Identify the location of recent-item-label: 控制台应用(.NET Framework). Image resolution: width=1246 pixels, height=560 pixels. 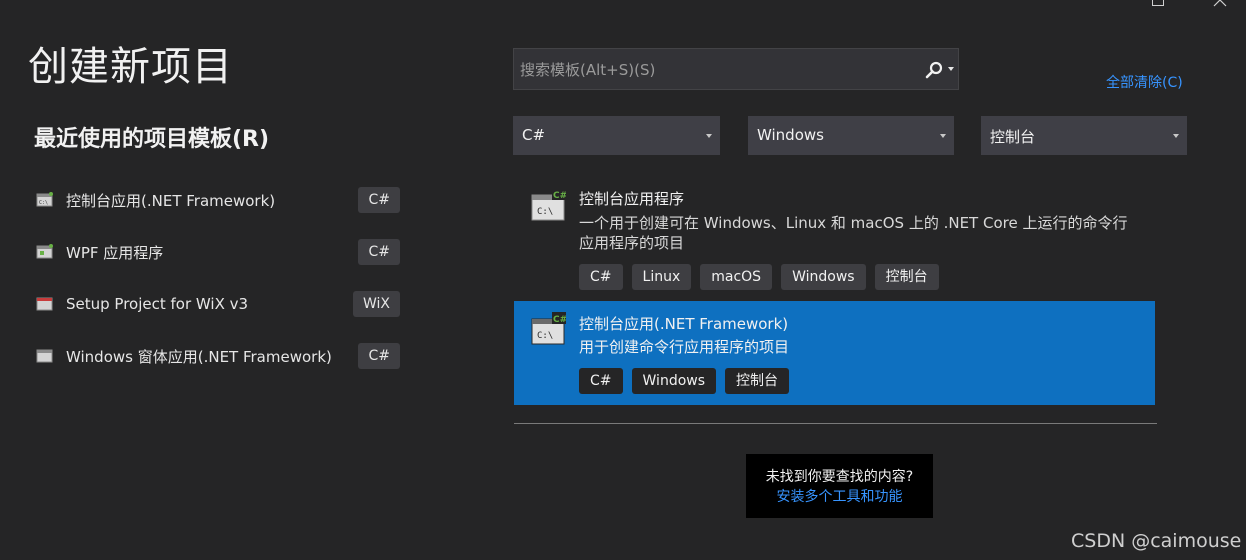
(171, 200).